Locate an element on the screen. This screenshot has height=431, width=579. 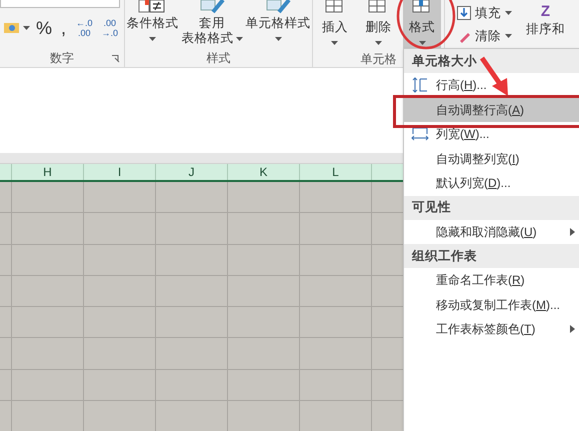
group-label: 样式 is located at coordinates (218, 58).